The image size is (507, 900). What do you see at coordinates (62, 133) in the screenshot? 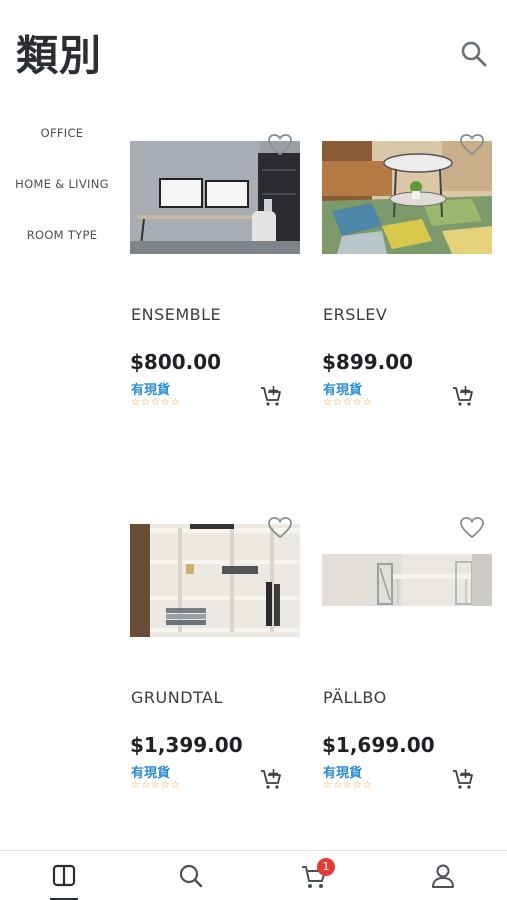
I see `category-office: OFFICE` at bounding box center [62, 133].